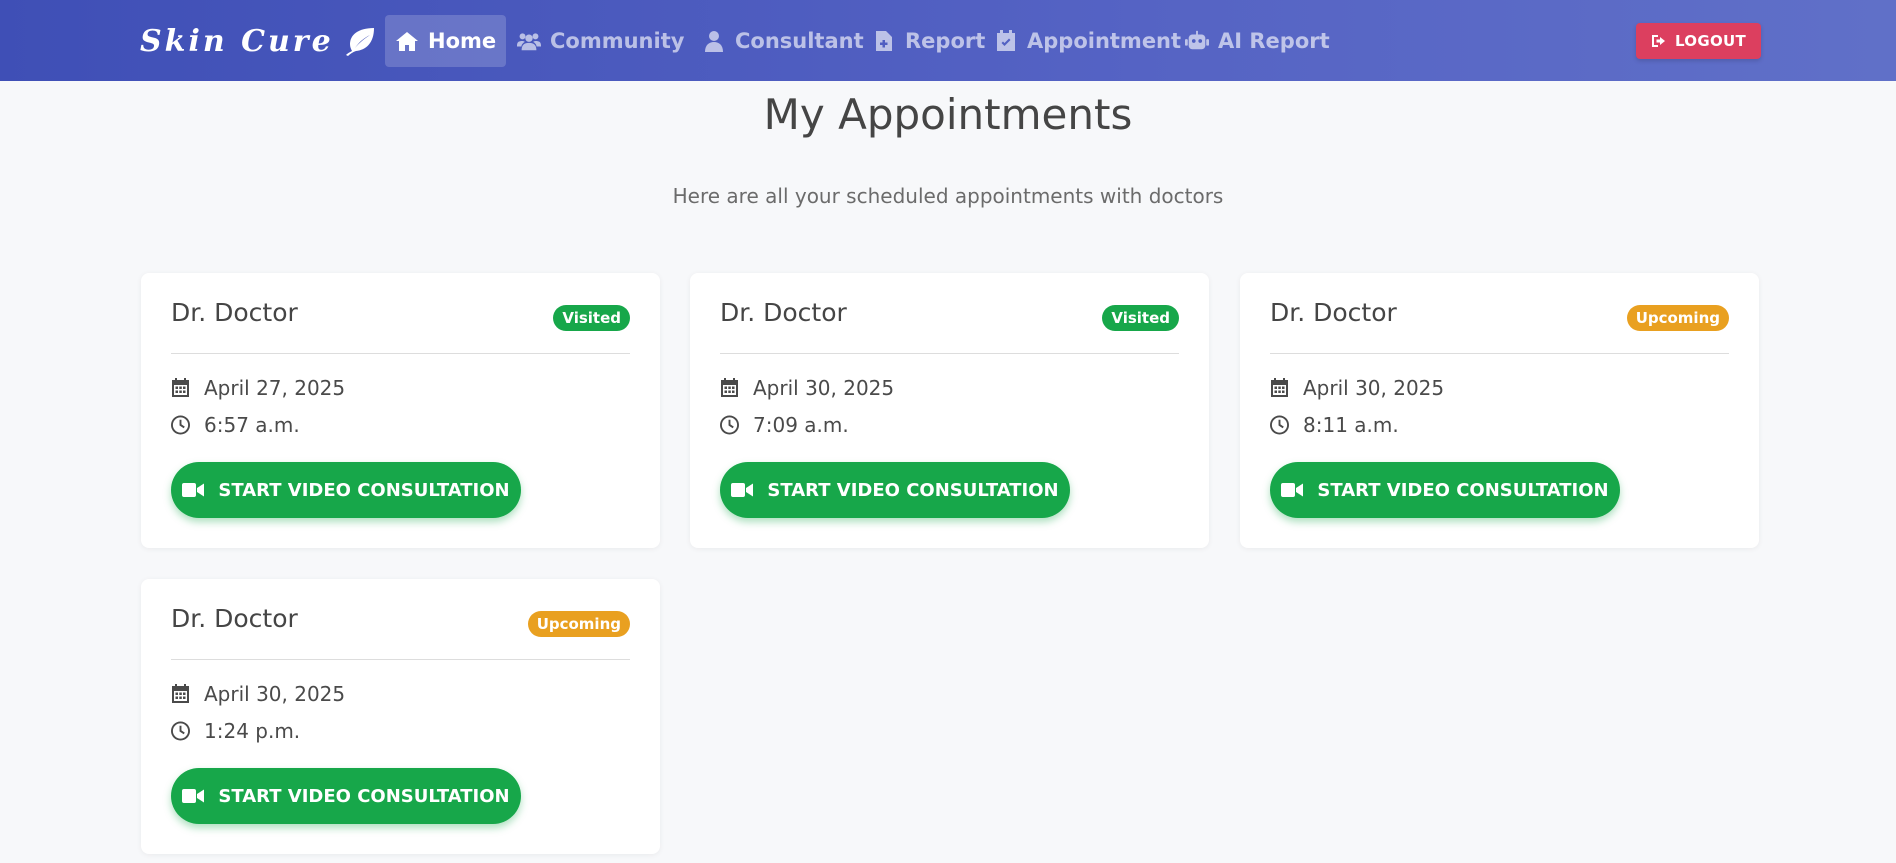 This screenshot has width=1896, height=863. What do you see at coordinates (1006, 40) in the screenshot?
I see `calendar-check-icon` at bounding box center [1006, 40].